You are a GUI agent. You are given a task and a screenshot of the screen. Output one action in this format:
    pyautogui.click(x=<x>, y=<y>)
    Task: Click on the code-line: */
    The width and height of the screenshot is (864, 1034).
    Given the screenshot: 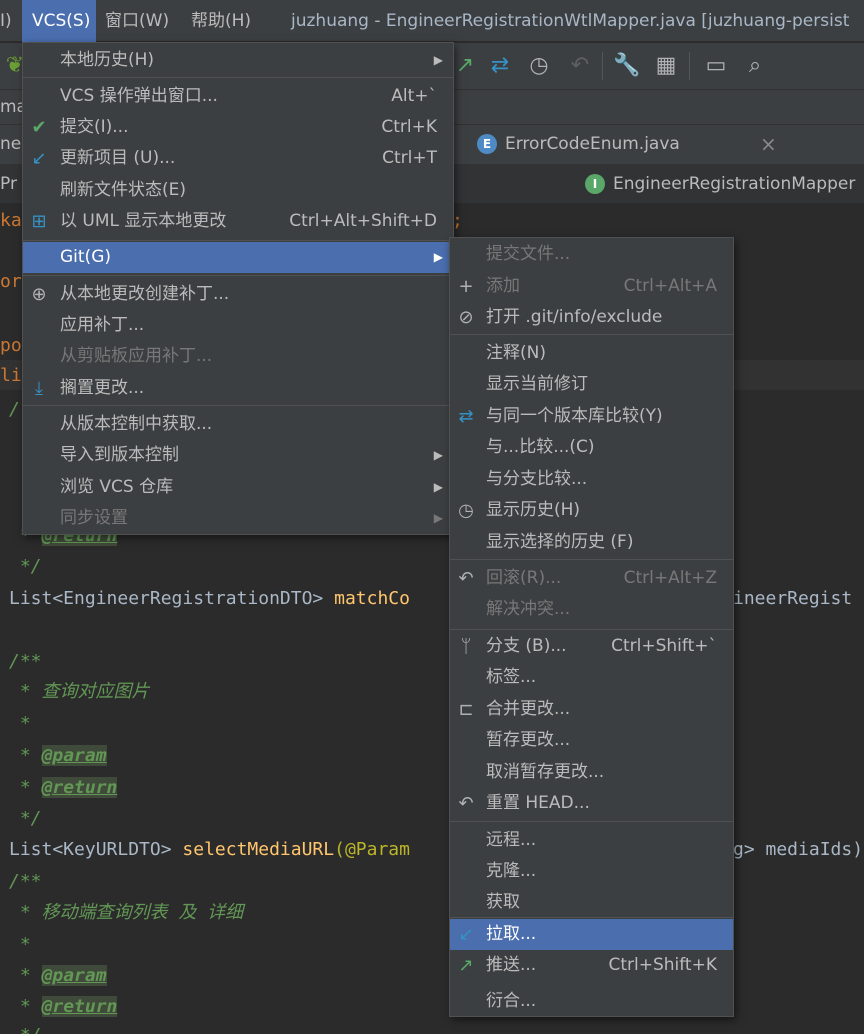 What is the action you would take?
    pyautogui.click(x=25, y=566)
    